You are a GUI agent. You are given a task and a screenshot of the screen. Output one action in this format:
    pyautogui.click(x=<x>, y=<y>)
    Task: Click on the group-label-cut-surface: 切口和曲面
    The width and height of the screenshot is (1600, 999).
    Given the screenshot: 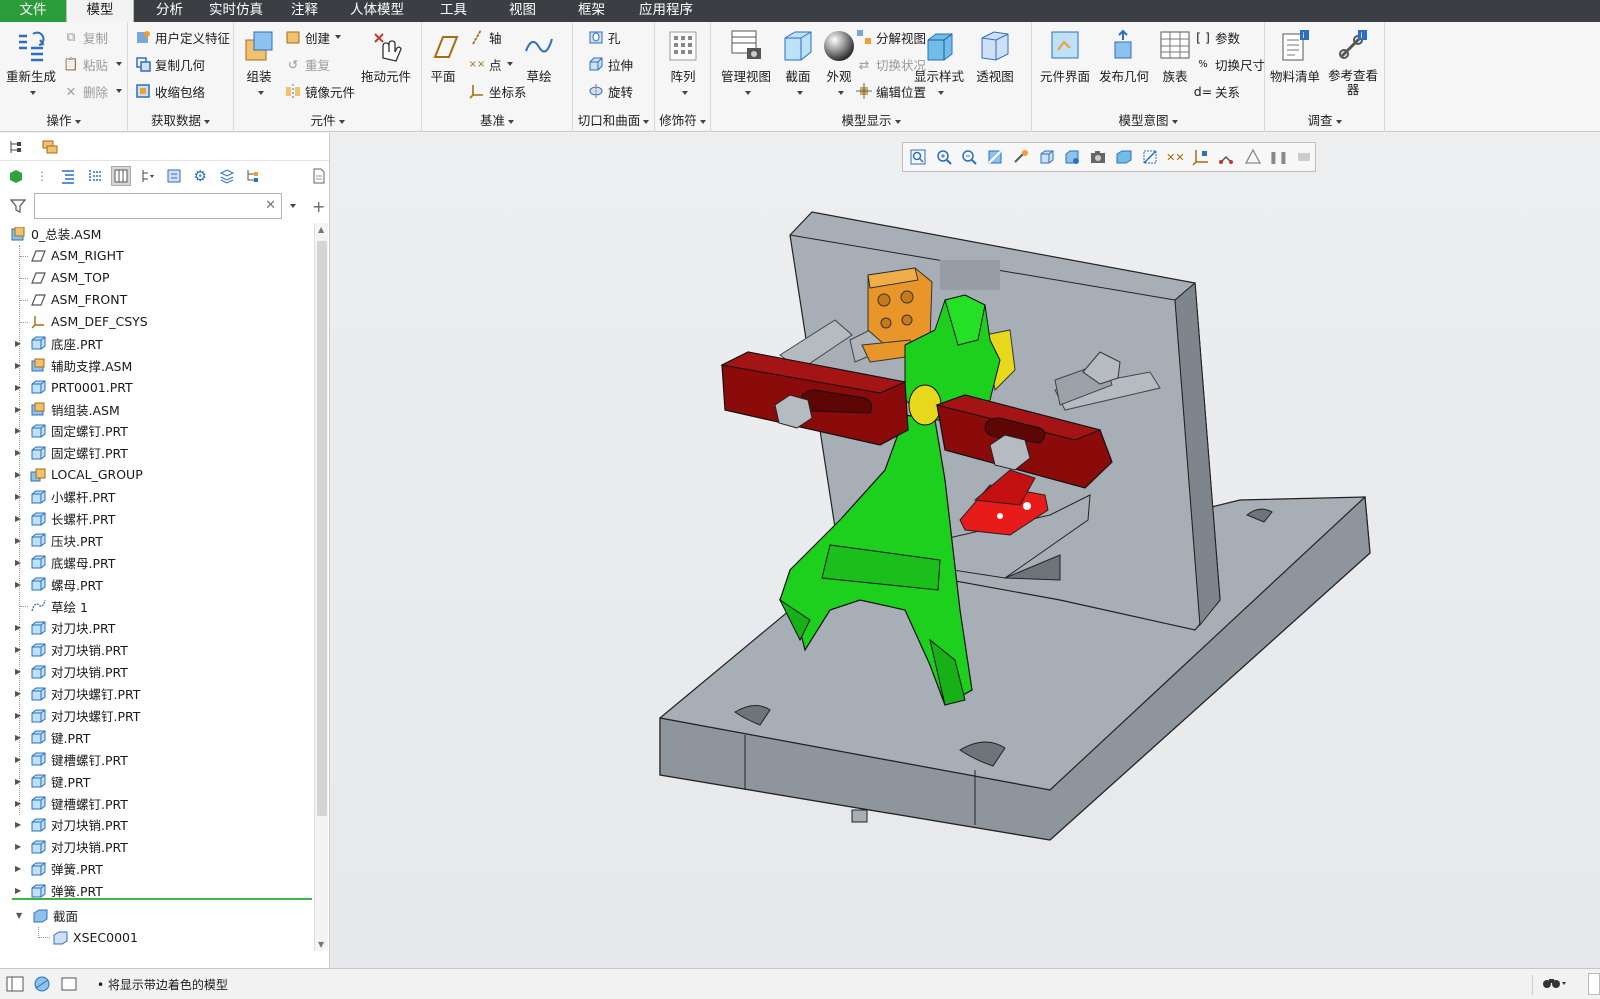 What is the action you would take?
    pyautogui.click(x=613, y=119)
    